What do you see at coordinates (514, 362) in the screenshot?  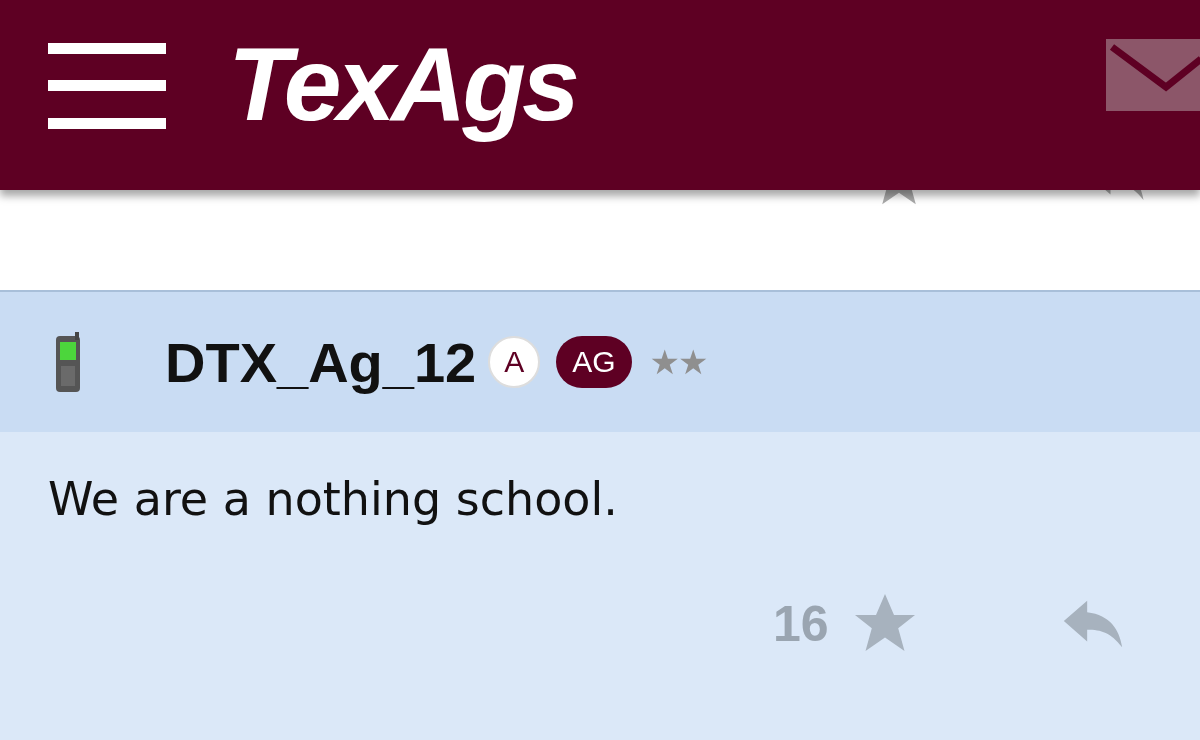 I see `user-badge: A` at bounding box center [514, 362].